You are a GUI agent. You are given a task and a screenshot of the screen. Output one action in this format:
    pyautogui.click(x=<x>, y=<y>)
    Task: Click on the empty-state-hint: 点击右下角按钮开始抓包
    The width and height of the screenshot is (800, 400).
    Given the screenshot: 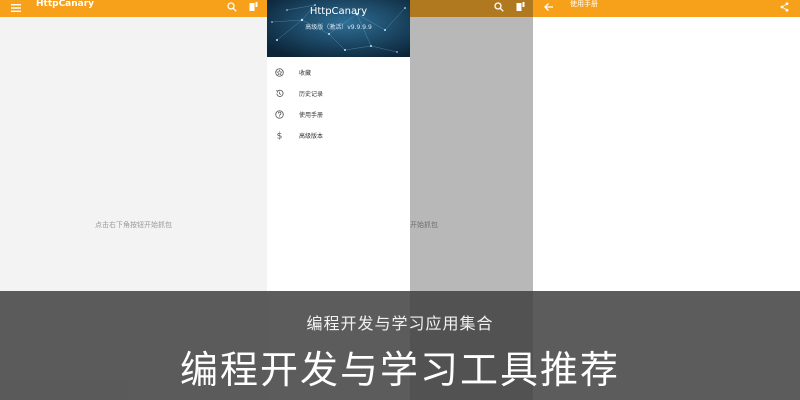 What is the action you would take?
    pyautogui.click(x=133, y=225)
    